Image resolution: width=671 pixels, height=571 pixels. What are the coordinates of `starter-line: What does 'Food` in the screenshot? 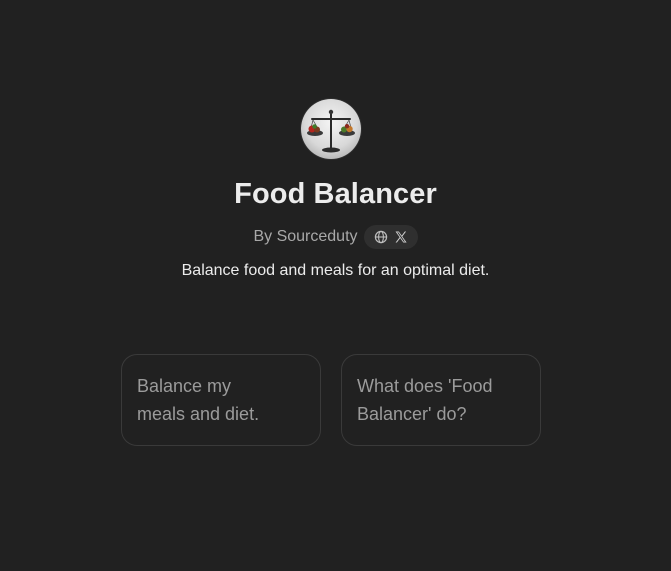 It's located at (425, 386).